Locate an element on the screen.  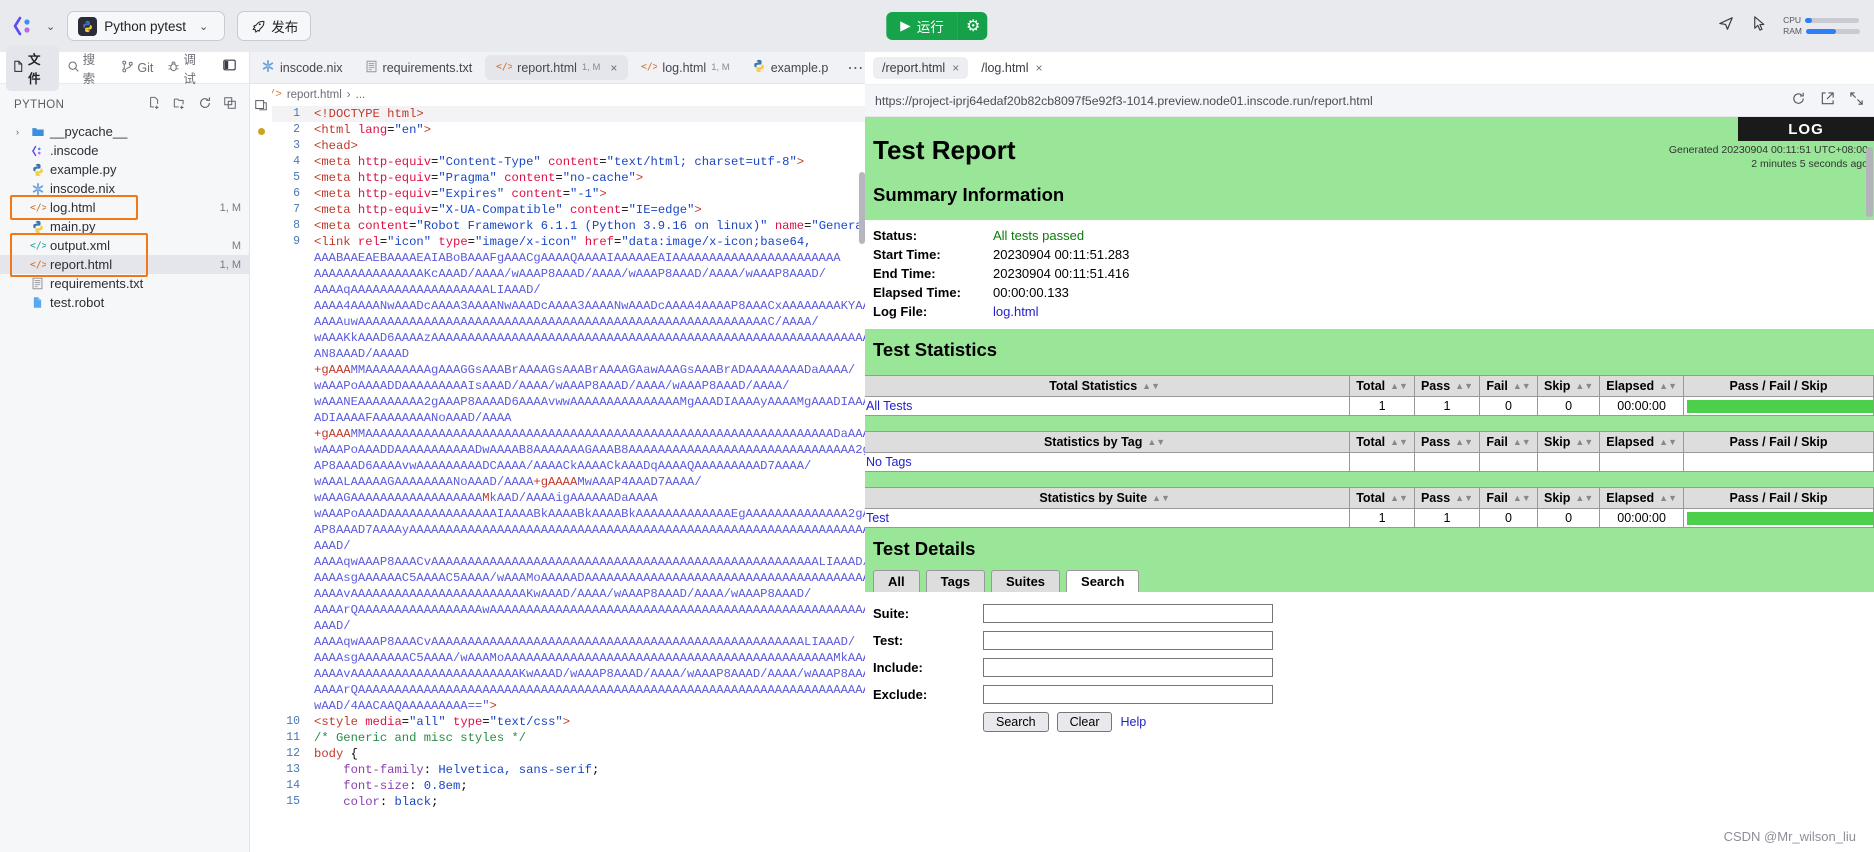
file-item-inscode-nix: inscode.nix is located at coordinates (124, 188).